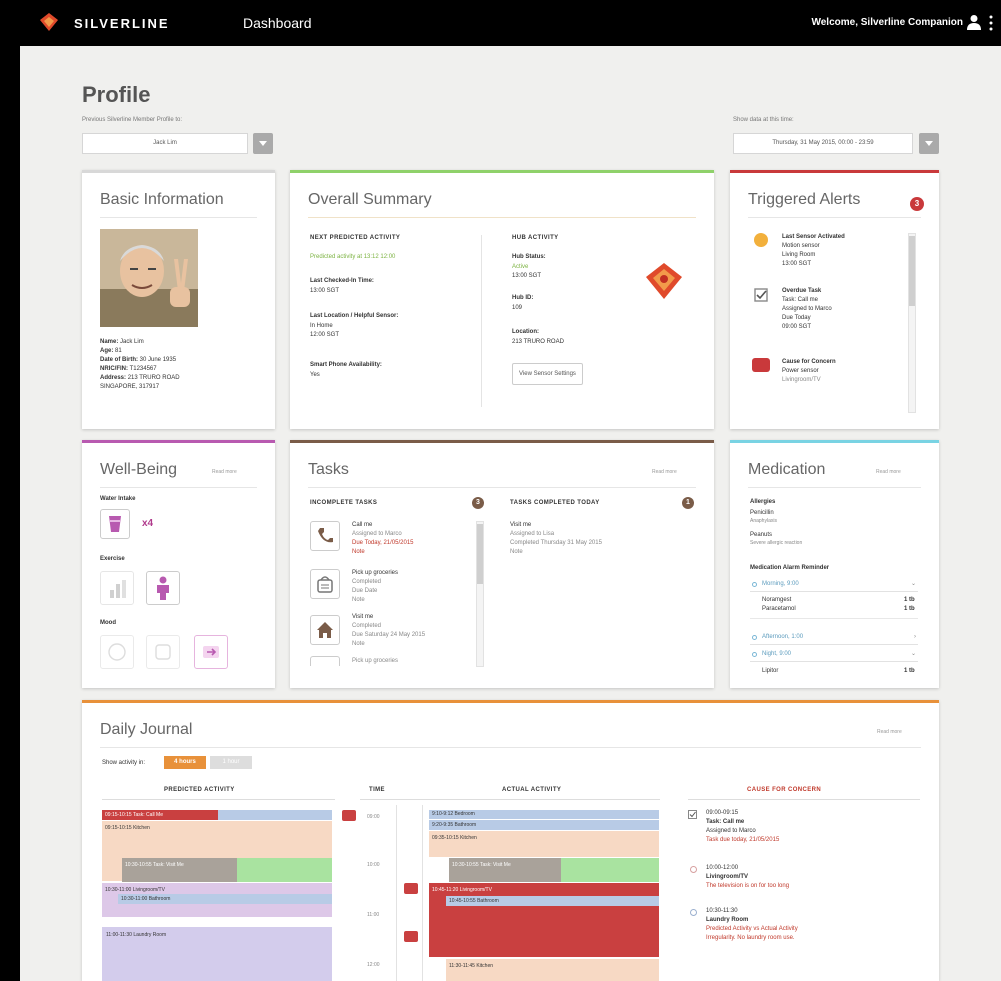 The image size is (1001, 981). What do you see at coordinates (887, 22) in the screenshot?
I see `welcome-text: Welcome, Silverline Companion` at bounding box center [887, 22].